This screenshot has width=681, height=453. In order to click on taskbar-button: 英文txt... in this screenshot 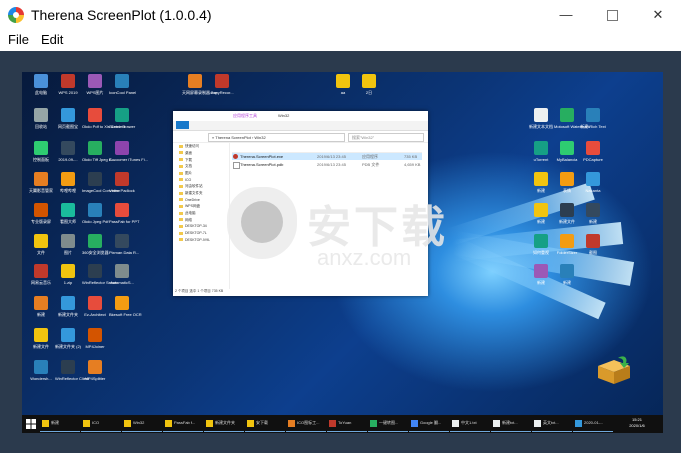, I will do `click(552, 424)`.